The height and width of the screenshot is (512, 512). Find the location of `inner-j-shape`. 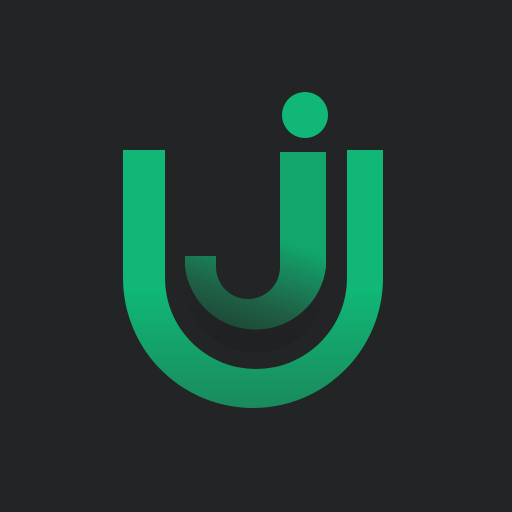

inner-j-shape is located at coordinates (255, 241).